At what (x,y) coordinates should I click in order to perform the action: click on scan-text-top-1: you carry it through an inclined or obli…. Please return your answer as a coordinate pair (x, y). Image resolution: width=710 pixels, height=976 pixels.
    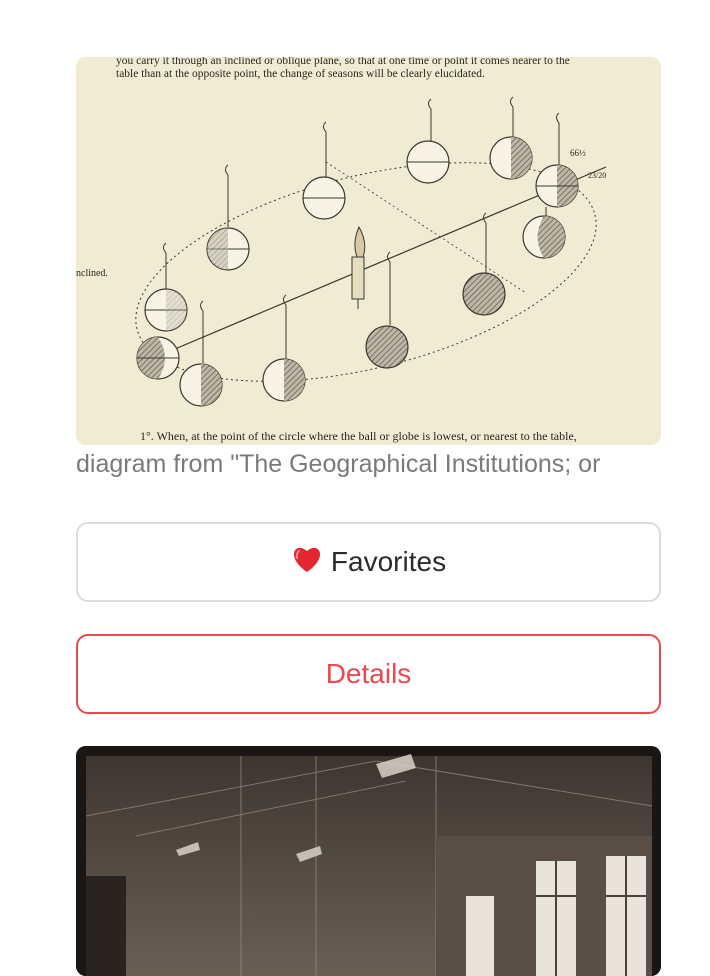
    Looking at the image, I should click on (343, 62).